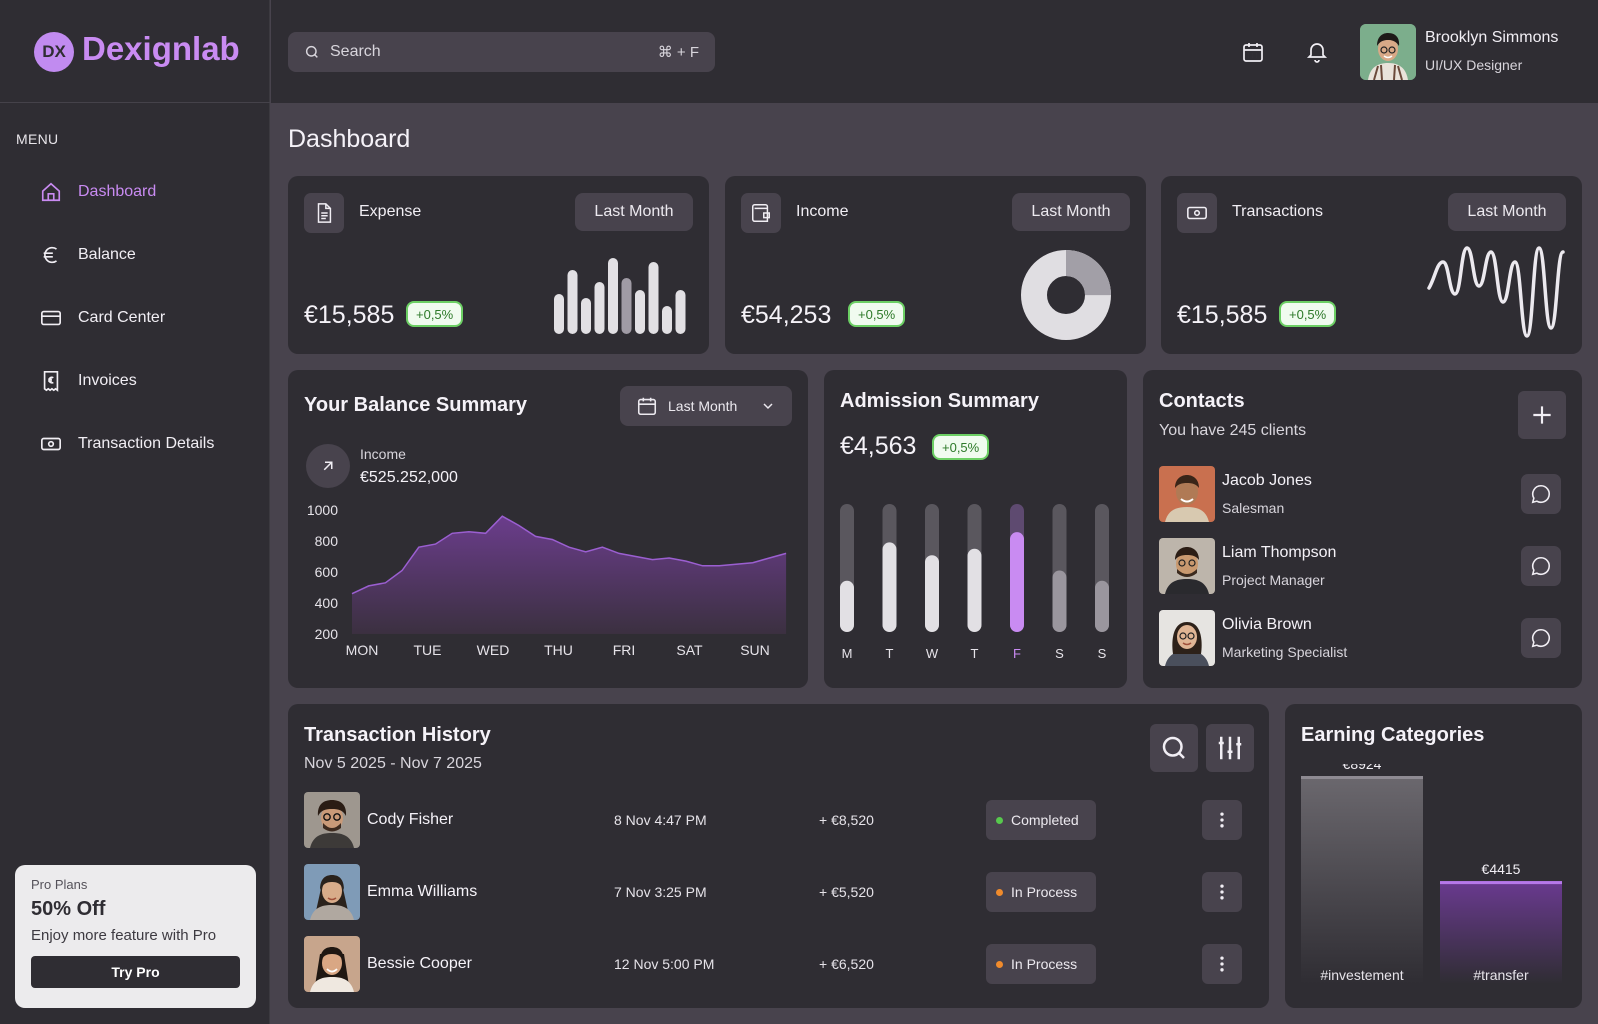  I want to click on search-input: Search, so click(355, 52).